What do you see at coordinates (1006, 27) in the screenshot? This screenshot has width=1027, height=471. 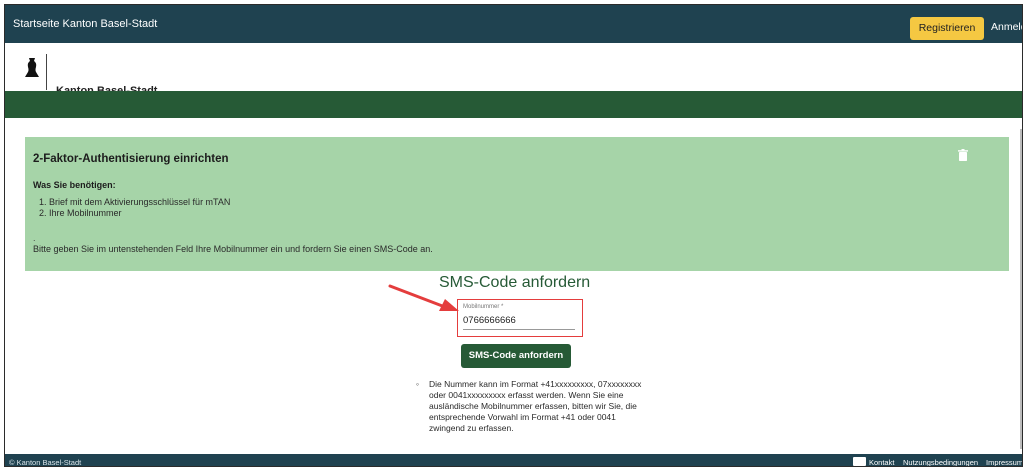 I see `login-link: Anmelden` at bounding box center [1006, 27].